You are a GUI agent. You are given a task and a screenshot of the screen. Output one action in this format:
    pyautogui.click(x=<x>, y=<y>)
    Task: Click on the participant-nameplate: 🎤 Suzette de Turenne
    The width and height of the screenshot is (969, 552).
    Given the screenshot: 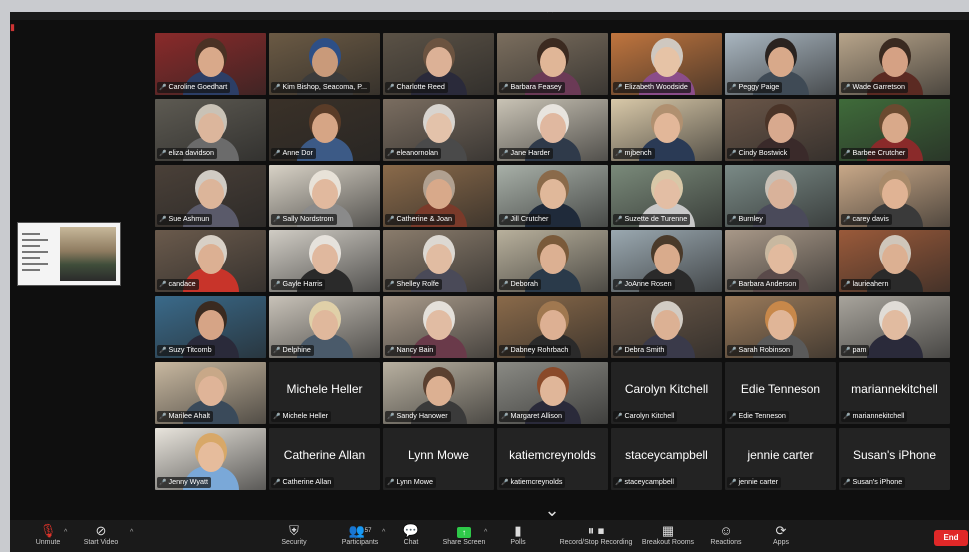 What is the action you would take?
    pyautogui.click(x=652, y=219)
    